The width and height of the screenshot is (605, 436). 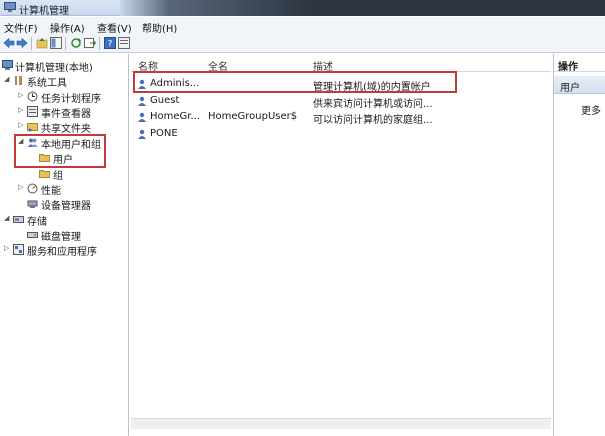 What do you see at coordinates (32, 204) in the screenshot?
I see `device-manager-icon` at bounding box center [32, 204].